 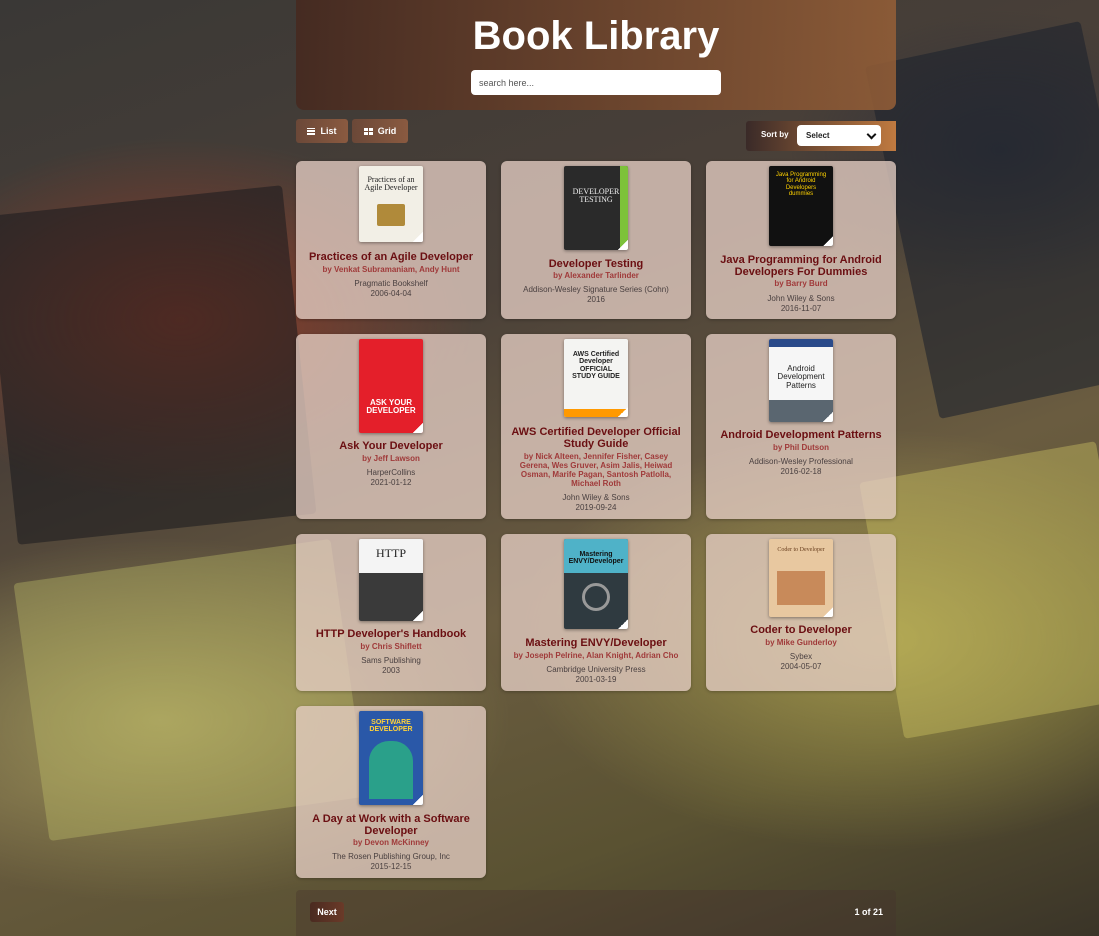 I want to click on book-date: 2016-02-18, so click(x=801, y=471).